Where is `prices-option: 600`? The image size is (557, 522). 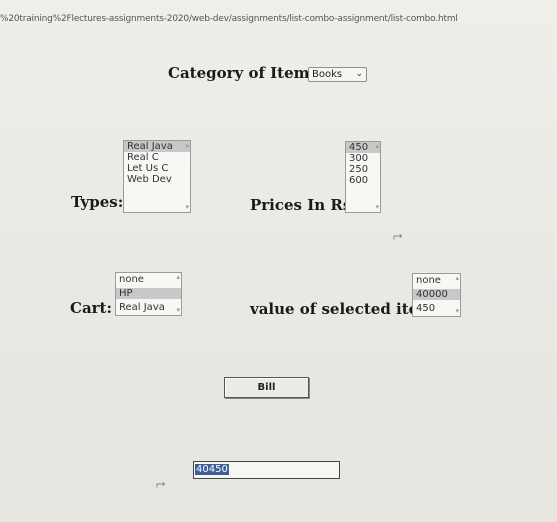 prices-option: 600 is located at coordinates (363, 180).